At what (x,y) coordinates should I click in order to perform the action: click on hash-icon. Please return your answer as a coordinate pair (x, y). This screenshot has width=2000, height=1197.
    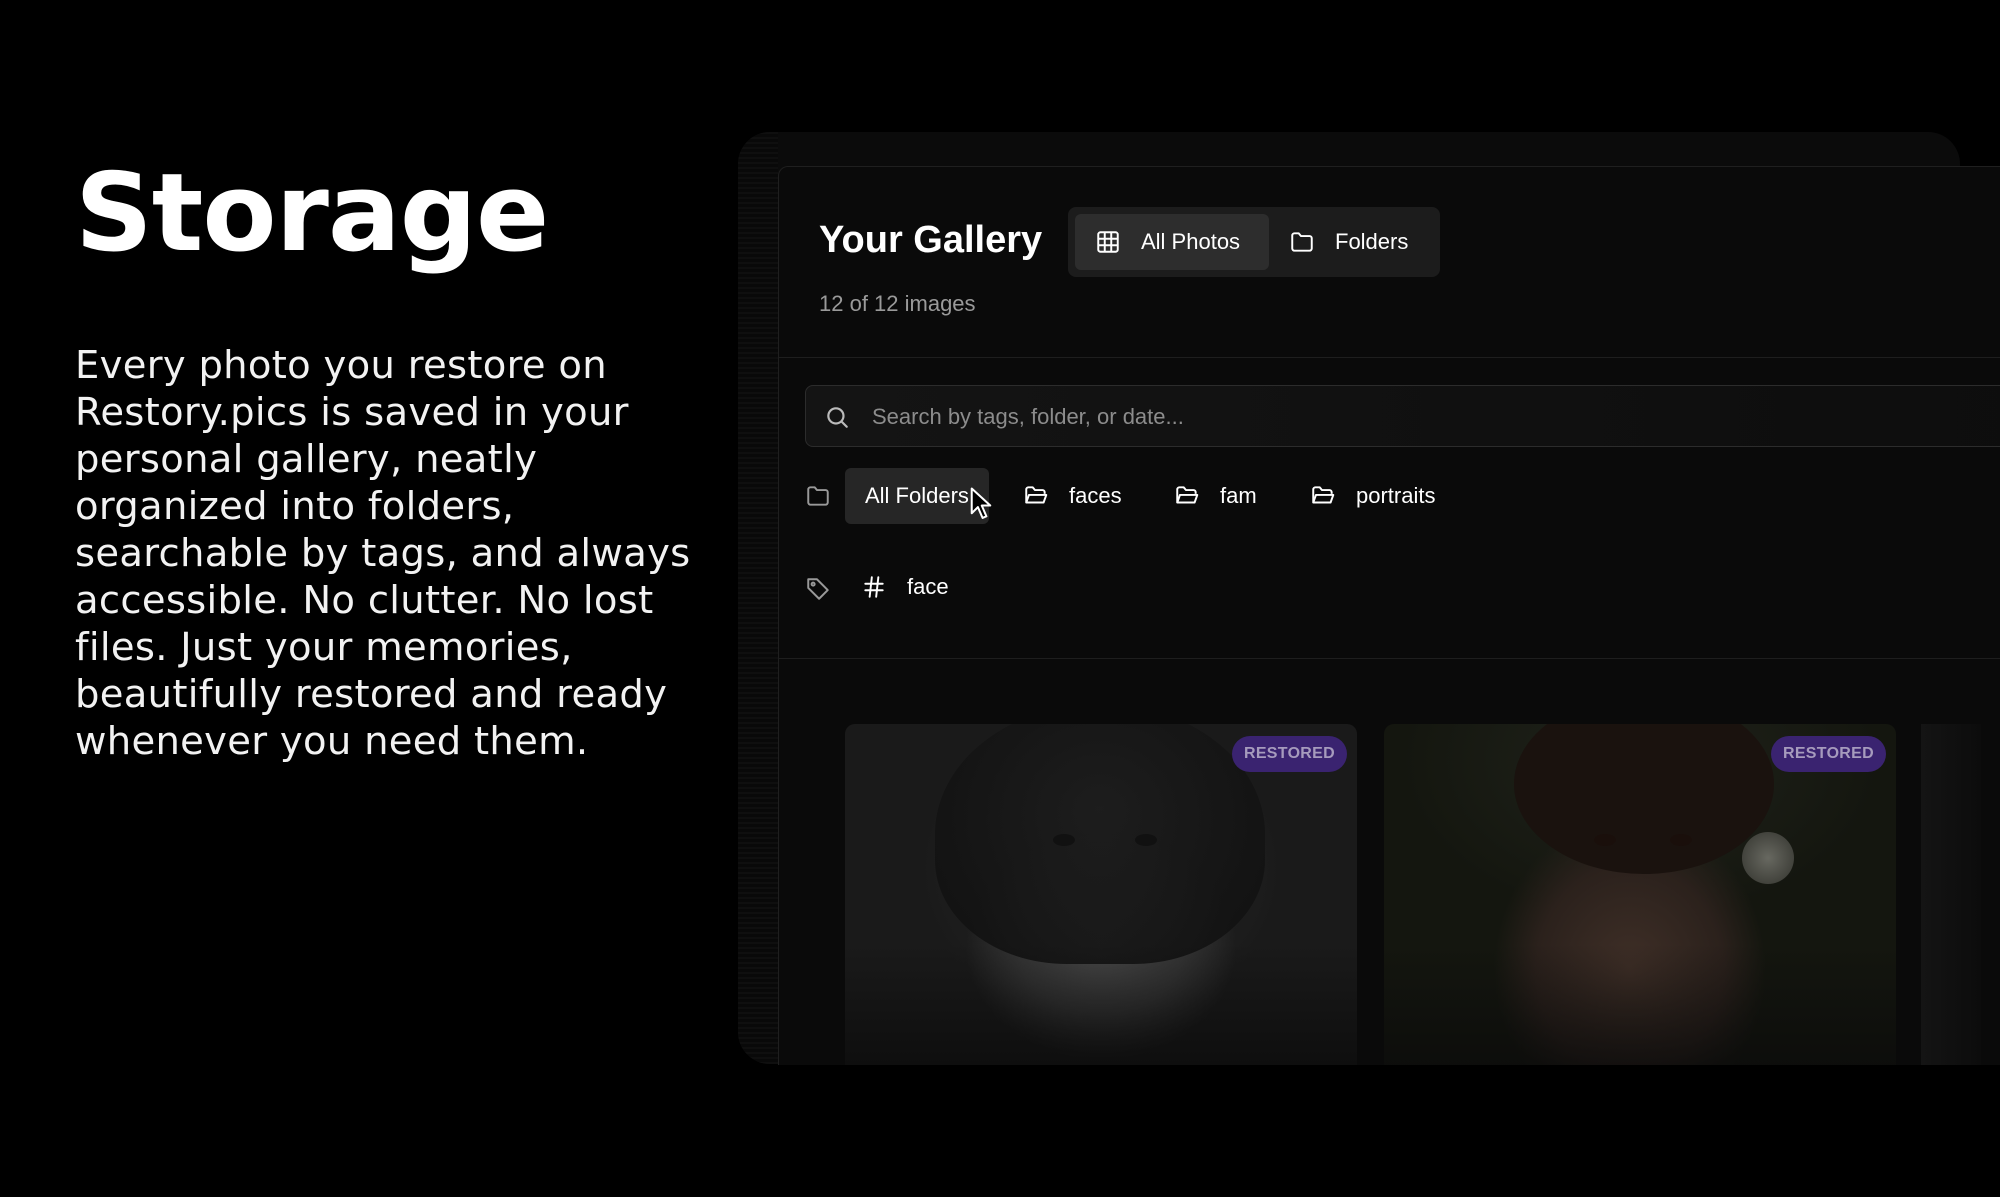
    Looking at the image, I should click on (874, 587).